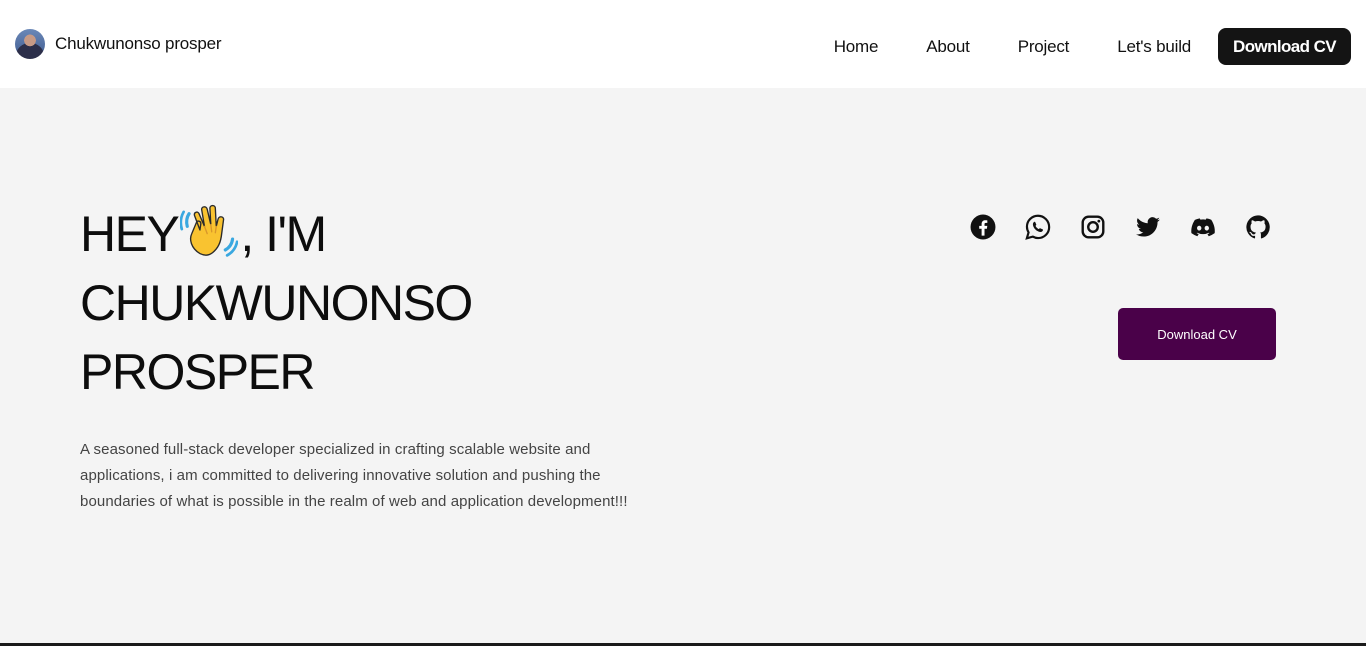  I want to click on instagram-icon, so click(1093, 227).